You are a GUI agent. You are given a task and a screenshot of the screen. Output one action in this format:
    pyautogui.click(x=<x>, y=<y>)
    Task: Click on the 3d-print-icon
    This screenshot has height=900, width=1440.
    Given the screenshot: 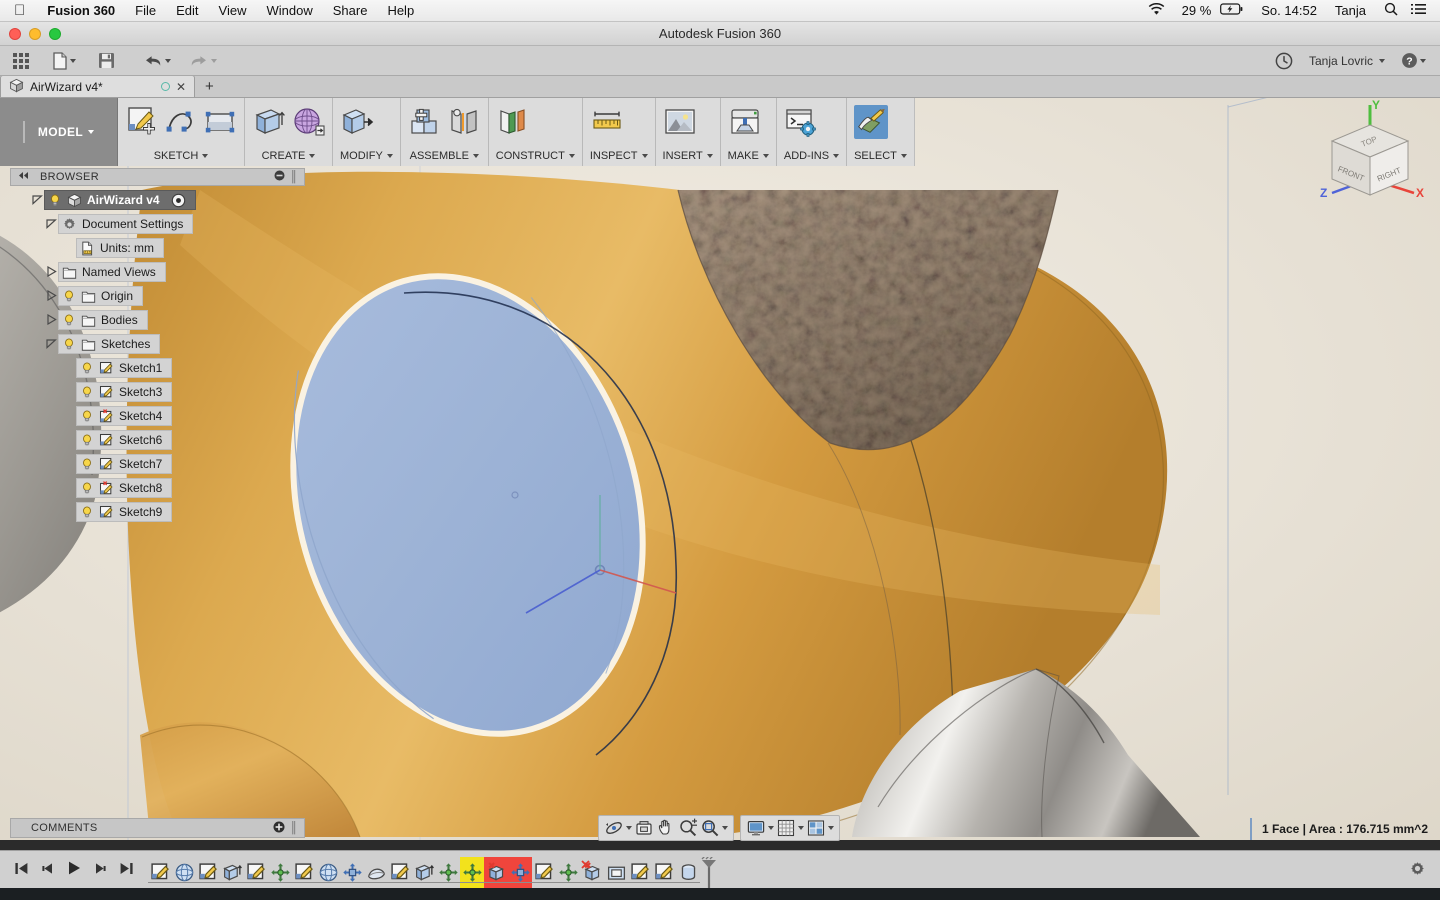 What is the action you would take?
    pyautogui.click(x=745, y=122)
    